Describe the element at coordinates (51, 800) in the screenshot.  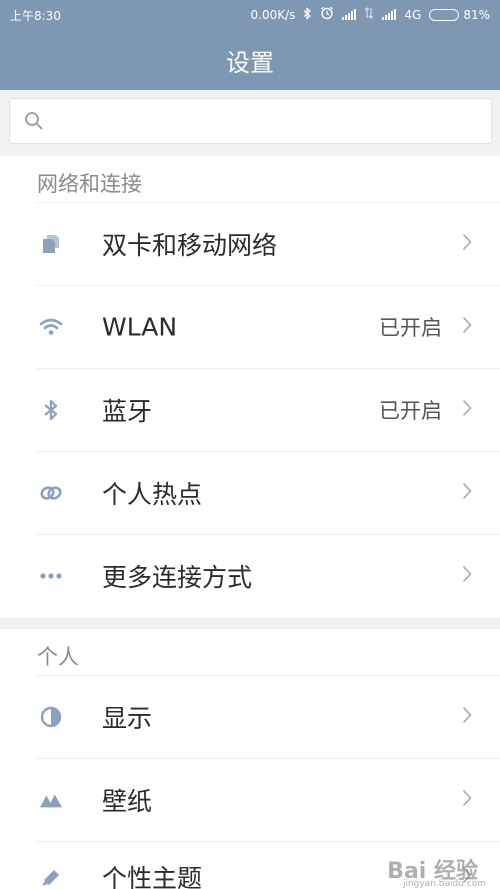
I see `wallpaper-mountain-icon` at that location.